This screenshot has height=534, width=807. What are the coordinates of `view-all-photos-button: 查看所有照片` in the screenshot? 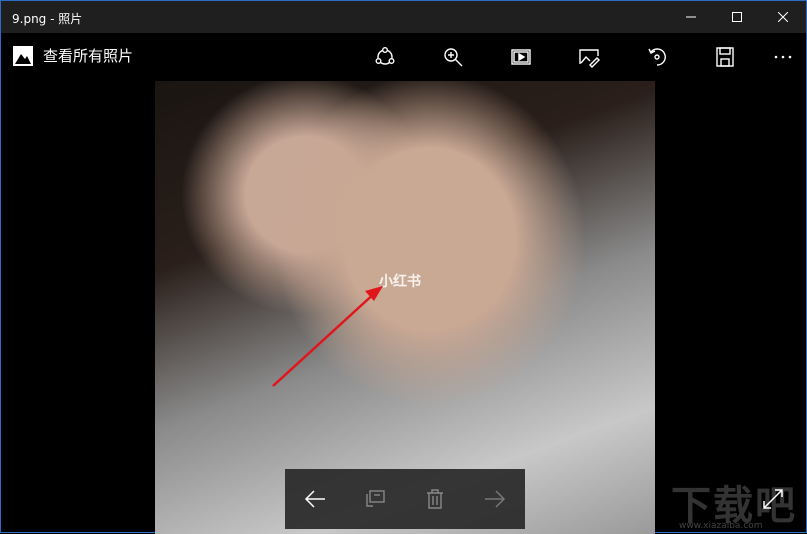 It's located at (73, 55).